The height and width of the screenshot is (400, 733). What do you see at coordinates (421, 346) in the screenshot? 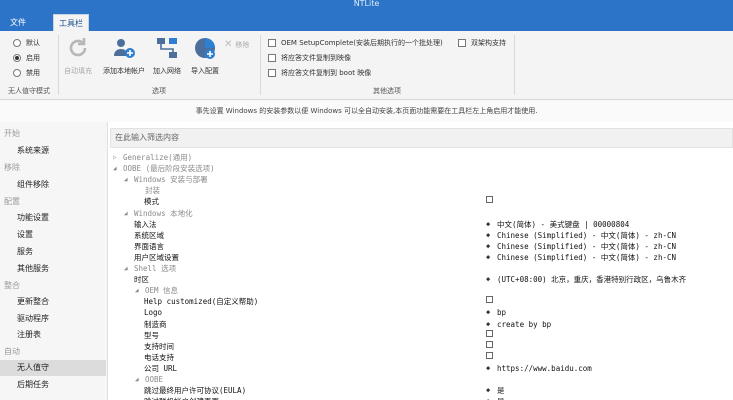
I see `tree-setting-row: 支持时间` at bounding box center [421, 346].